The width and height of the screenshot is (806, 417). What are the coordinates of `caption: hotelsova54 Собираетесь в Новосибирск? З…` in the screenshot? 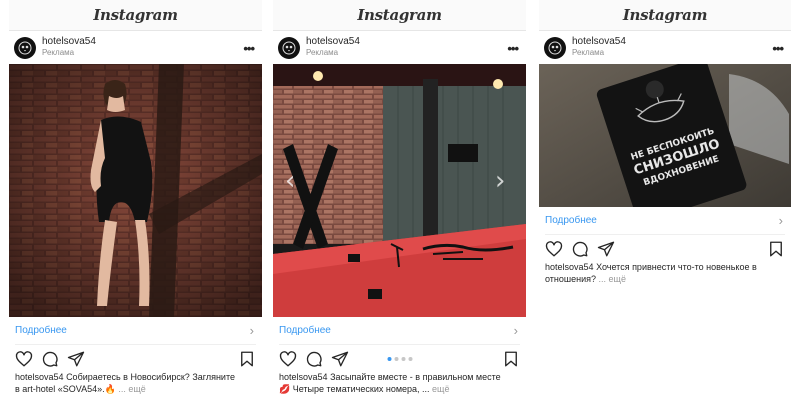 It's located at (135, 383).